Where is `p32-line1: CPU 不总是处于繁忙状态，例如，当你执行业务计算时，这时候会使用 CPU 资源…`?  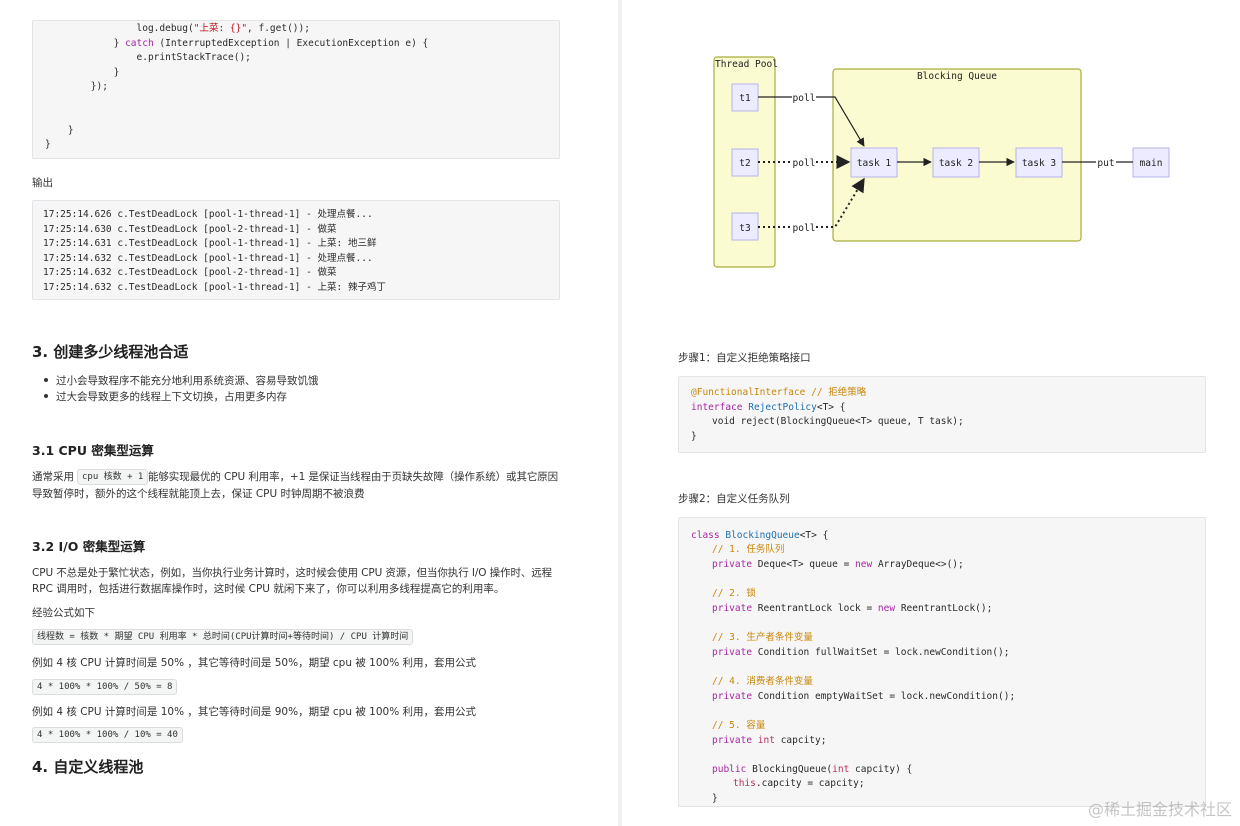
p32-line1: CPU 不总是处于繁忙状态，例如，当你执行业务计算时，这时候会使用 CPU 资源… is located at coordinates (292, 573).